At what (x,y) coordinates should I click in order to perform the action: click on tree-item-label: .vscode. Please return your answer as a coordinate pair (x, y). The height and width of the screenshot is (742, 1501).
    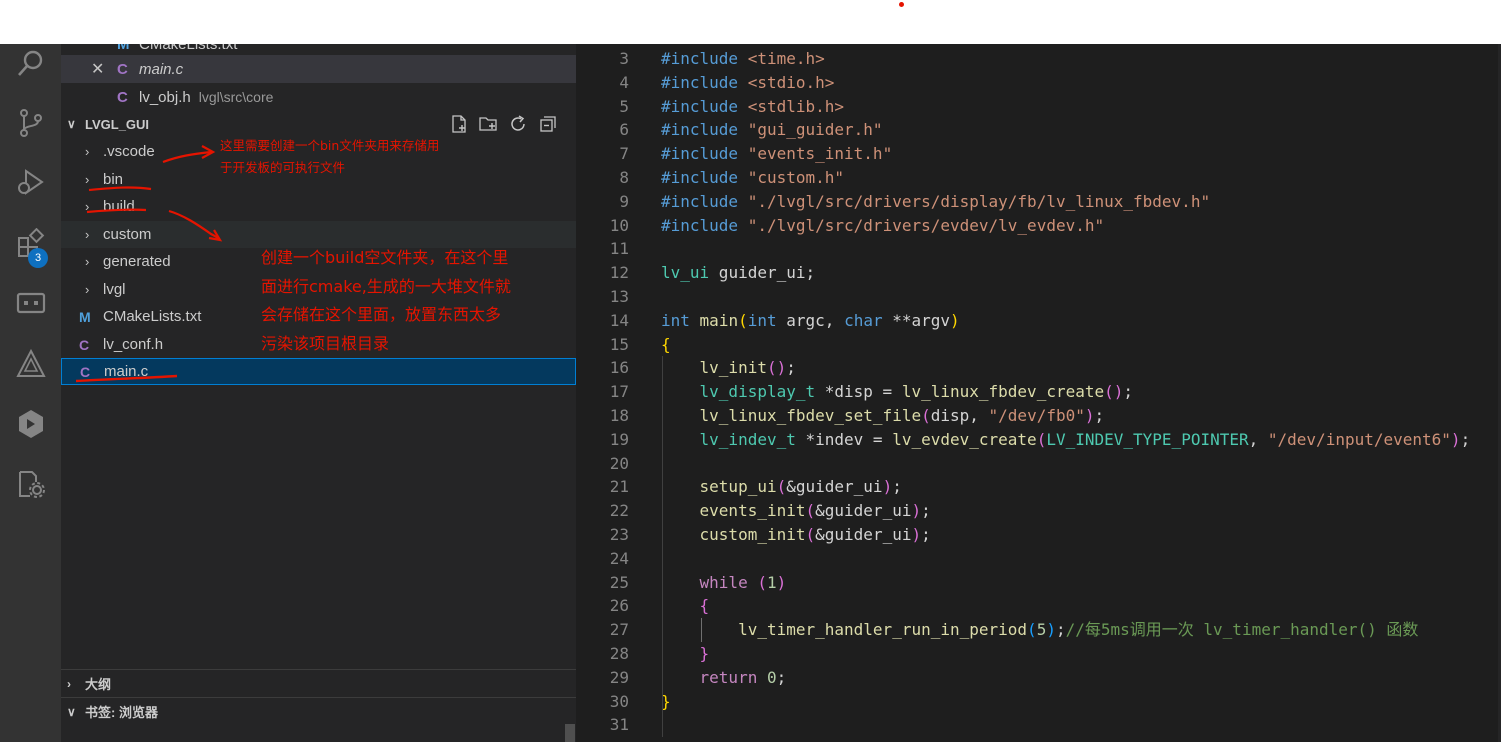
    Looking at the image, I should click on (129, 151).